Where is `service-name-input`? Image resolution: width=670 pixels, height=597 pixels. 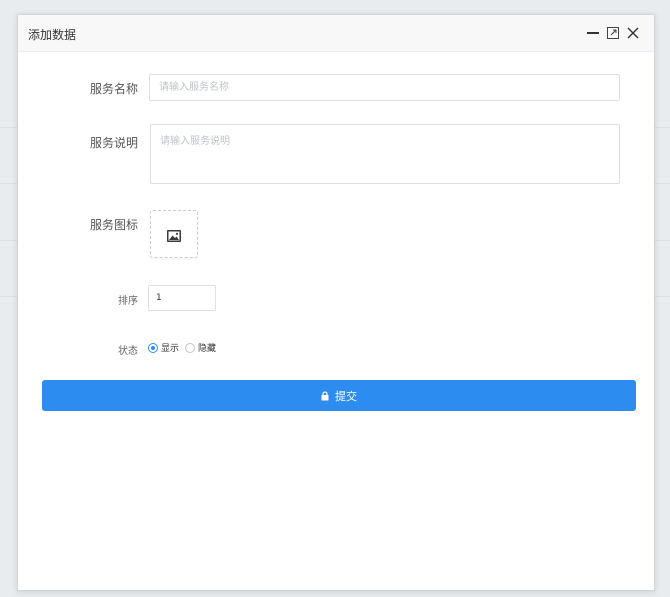
service-name-input is located at coordinates (384, 87).